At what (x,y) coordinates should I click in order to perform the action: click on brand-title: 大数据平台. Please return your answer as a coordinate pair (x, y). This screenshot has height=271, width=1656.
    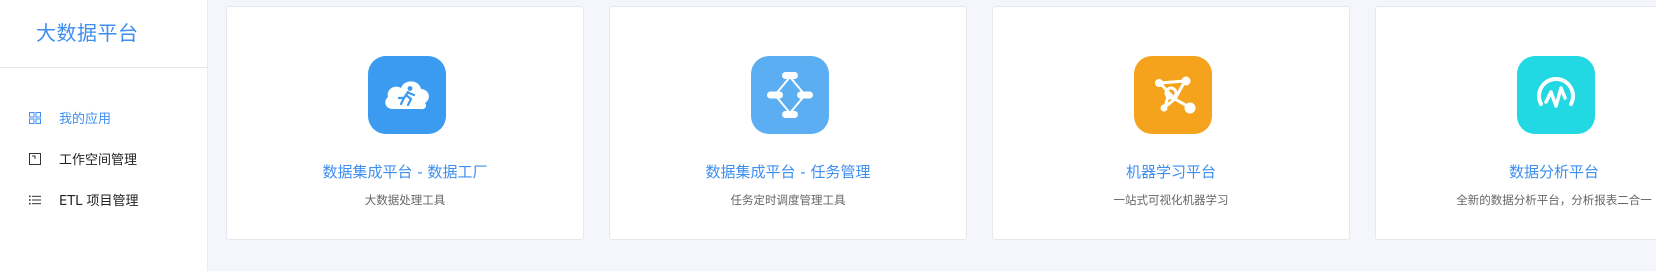
    Looking at the image, I should click on (103, 34).